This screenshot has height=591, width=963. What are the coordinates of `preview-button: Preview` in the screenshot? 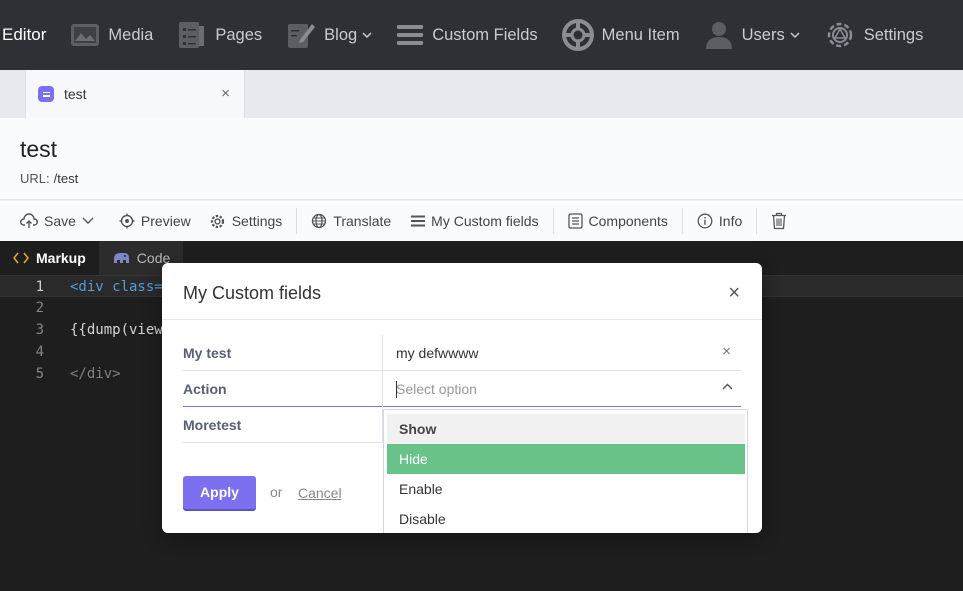 It's located at (155, 221).